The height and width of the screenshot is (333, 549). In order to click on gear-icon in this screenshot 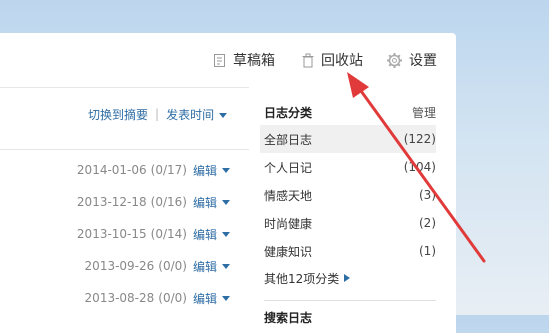, I will do `click(394, 60)`.